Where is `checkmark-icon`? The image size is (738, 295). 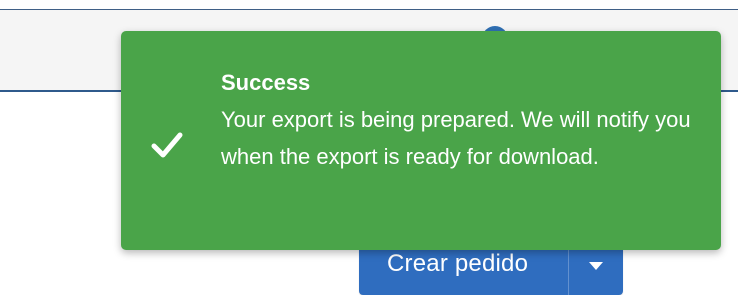
checkmark-icon is located at coordinates (167, 145).